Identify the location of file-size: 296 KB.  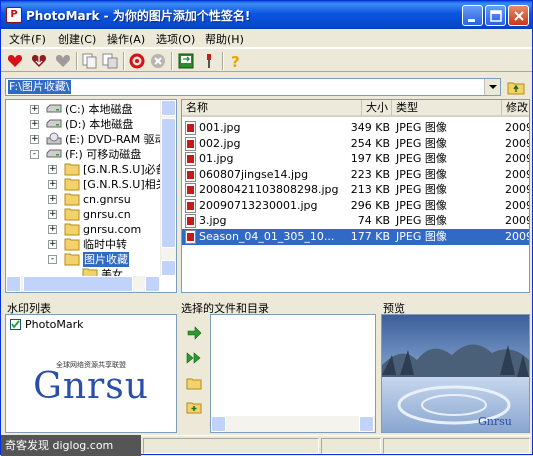
(370, 205).